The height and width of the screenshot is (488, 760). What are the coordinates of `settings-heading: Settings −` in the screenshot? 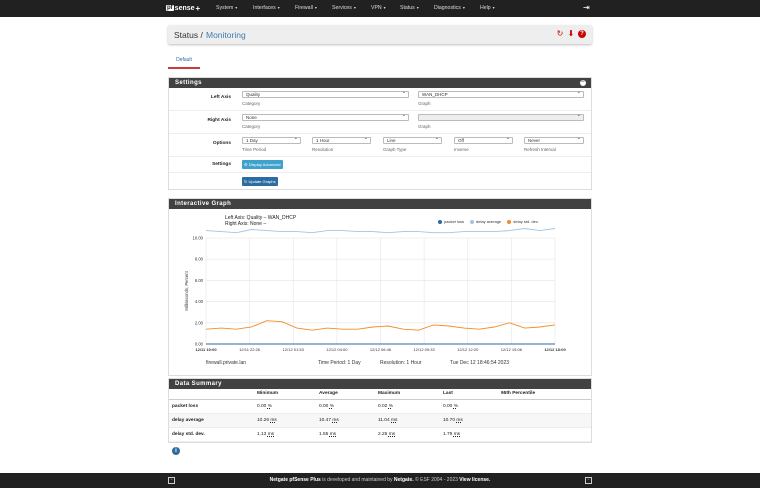 It's located at (380, 83).